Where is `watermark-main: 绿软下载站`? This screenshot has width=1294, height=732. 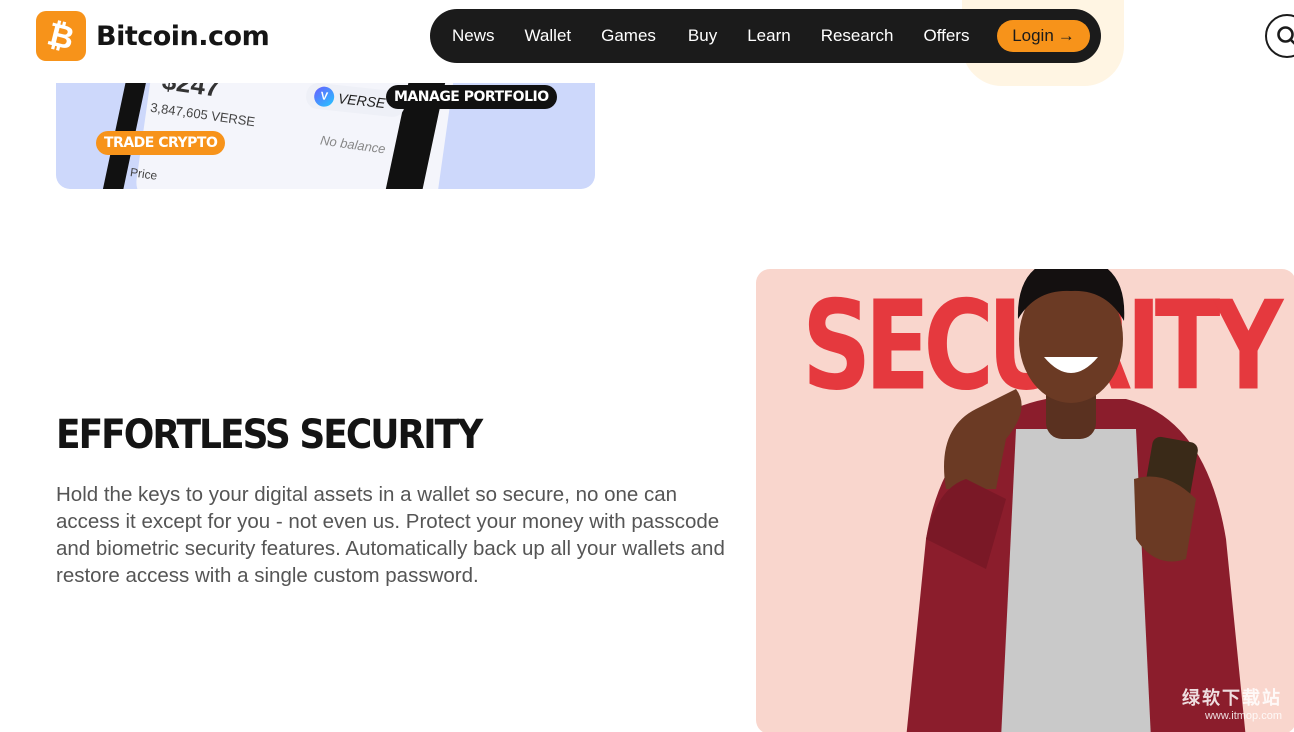
watermark-main: 绿软下载站 is located at coordinates (1232, 698).